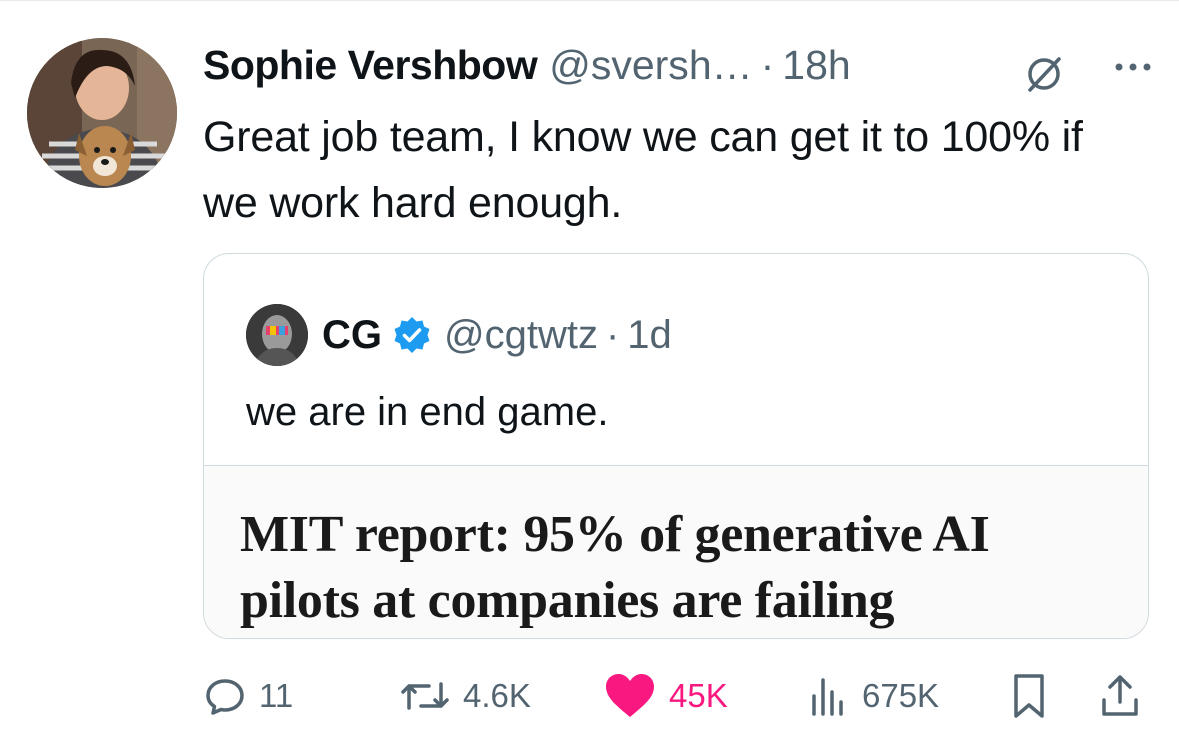  What do you see at coordinates (816, 65) in the screenshot?
I see `tweet-timestamp: 18h` at bounding box center [816, 65].